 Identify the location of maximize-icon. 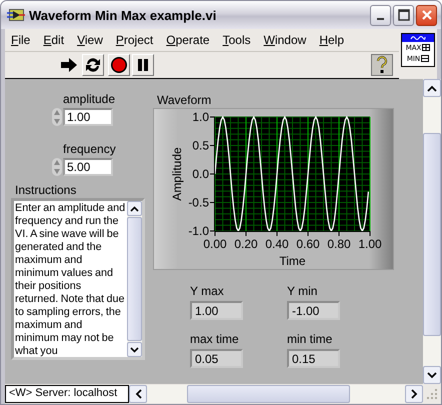
(404, 15).